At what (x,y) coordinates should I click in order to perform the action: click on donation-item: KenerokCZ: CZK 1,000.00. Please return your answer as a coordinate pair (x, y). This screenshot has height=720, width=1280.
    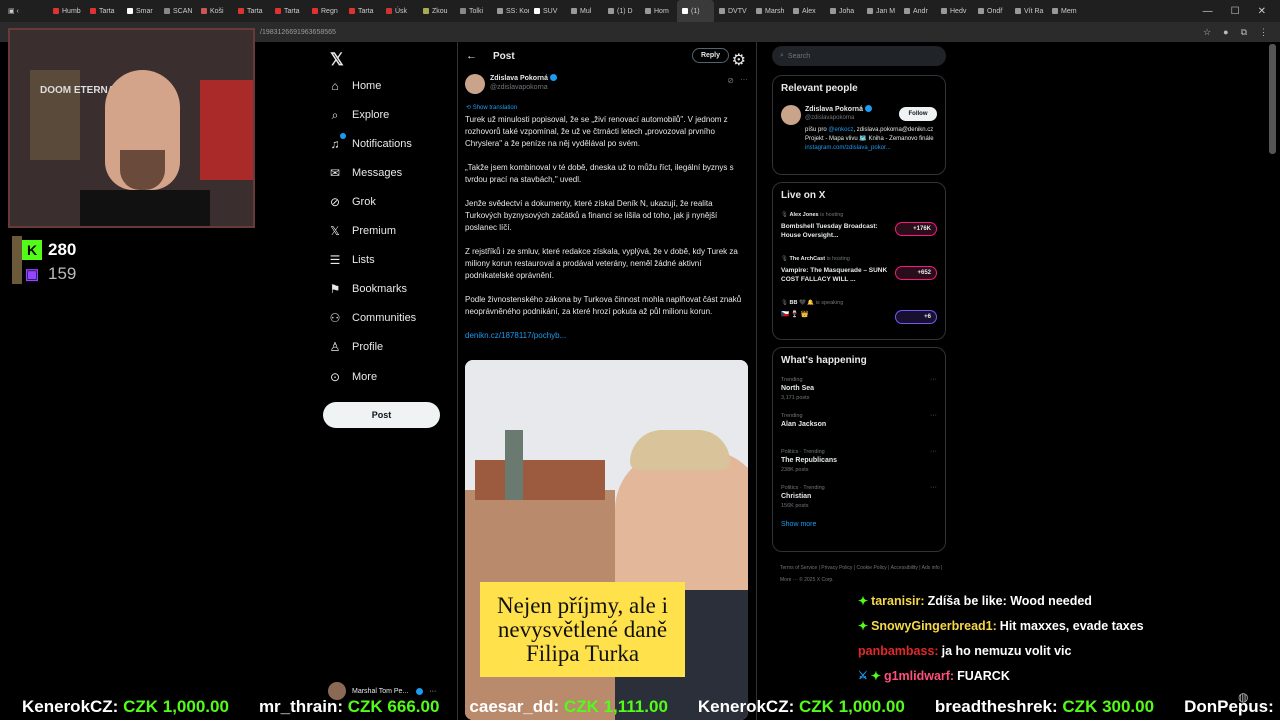
    Looking at the image, I should click on (125, 707).